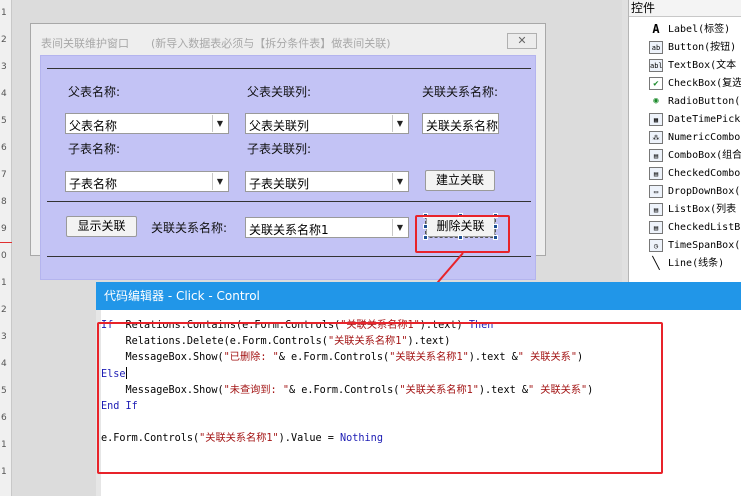  I want to click on toolbox-item: ▤ ListBox(列表, so click(695, 209).